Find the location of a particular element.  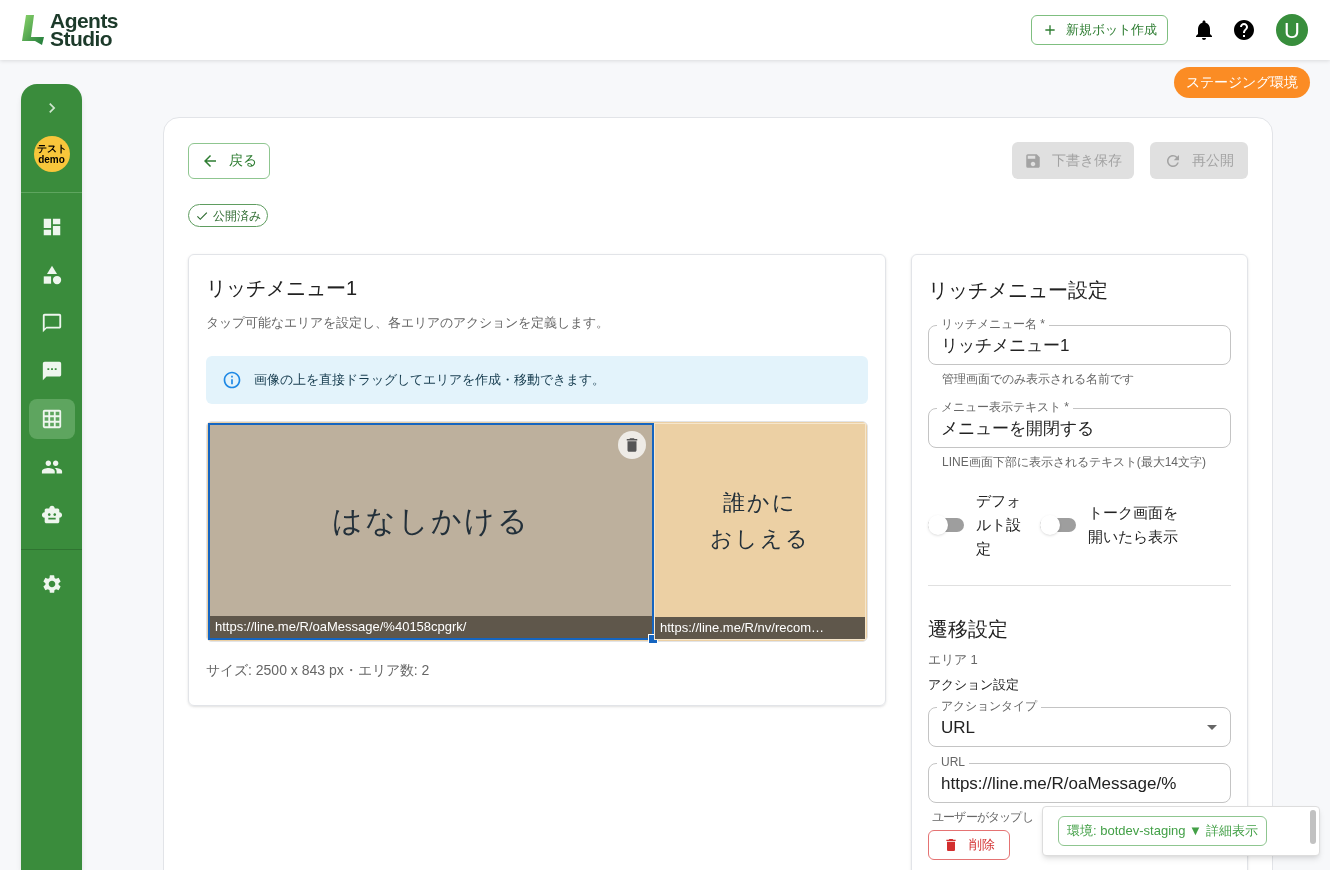

field-label: メニュー表示テキスト * is located at coordinates (1005, 407).